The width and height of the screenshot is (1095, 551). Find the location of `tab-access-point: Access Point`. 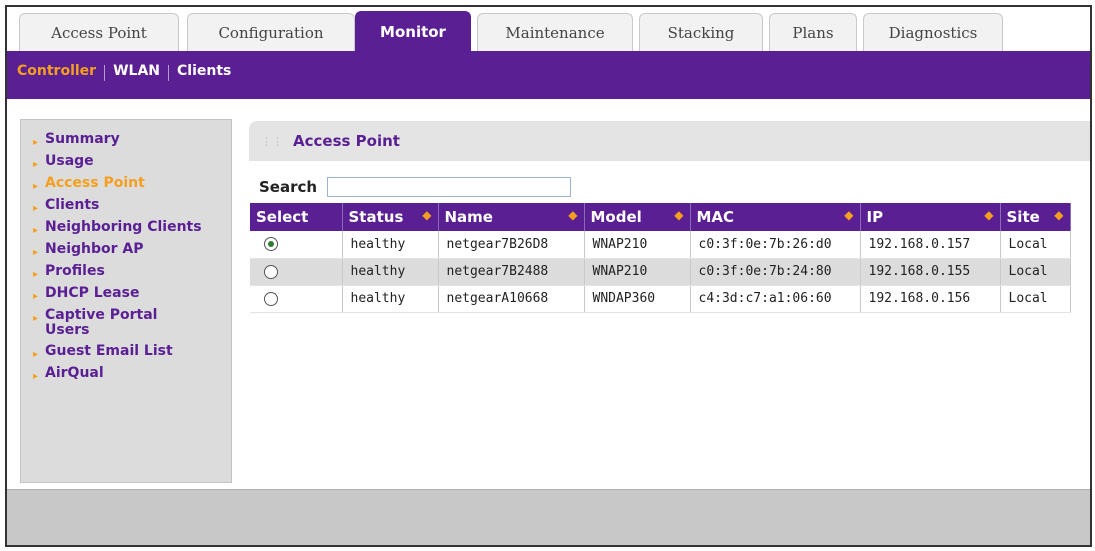

tab-access-point: Access Point is located at coordinates (99, 32).